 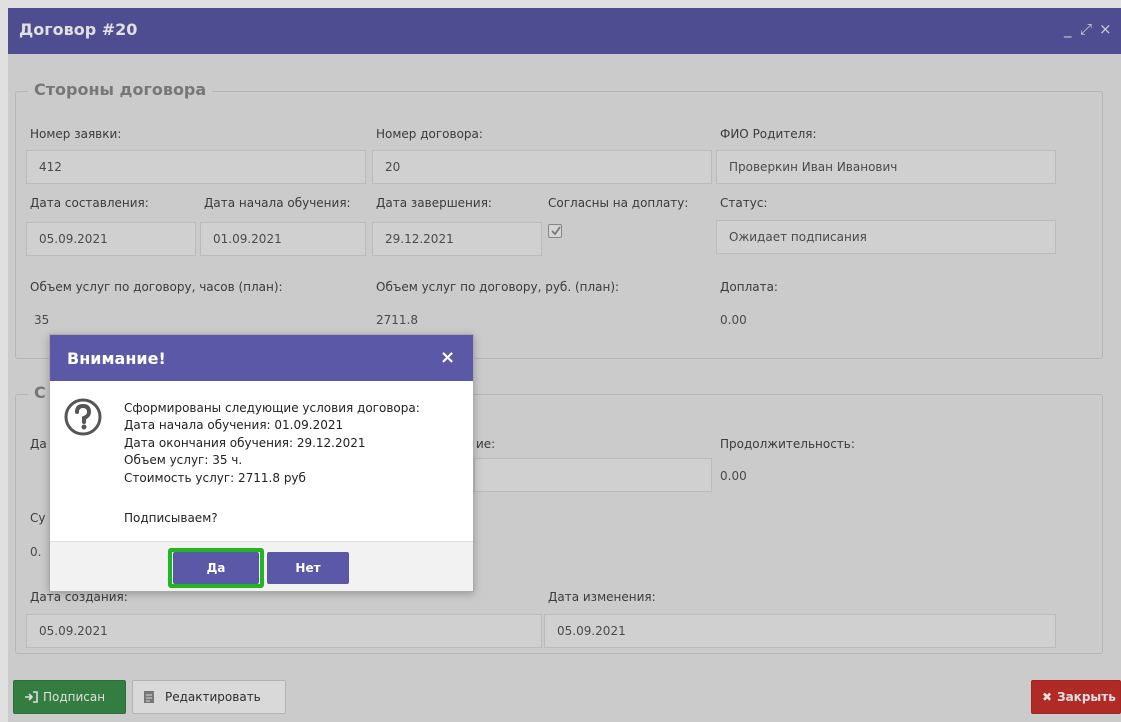 I want to click on dialog-message-line: Объем услуг: 35 ч., so click(x=183, y=460).